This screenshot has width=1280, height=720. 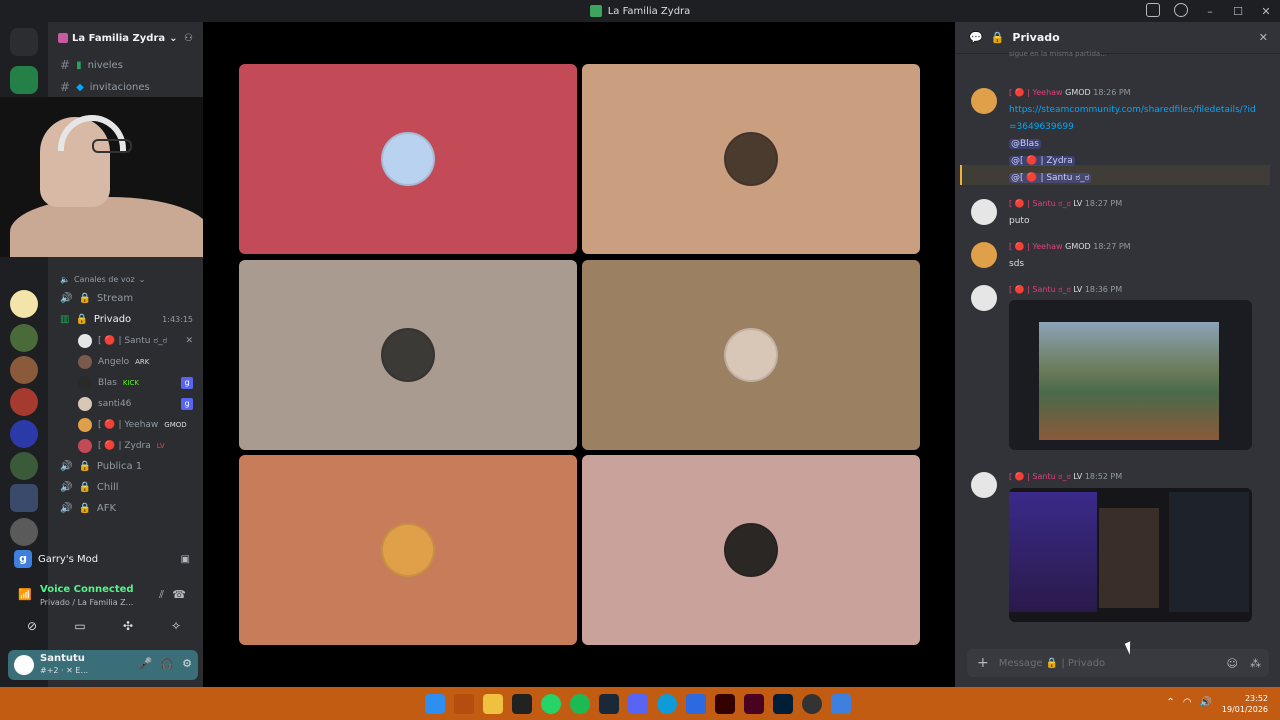 What do you see at coordinates (103, 559) in the screenshot?
I see `activity-panel: g Garry's Mod ▣` at bounding box center [103, 559].